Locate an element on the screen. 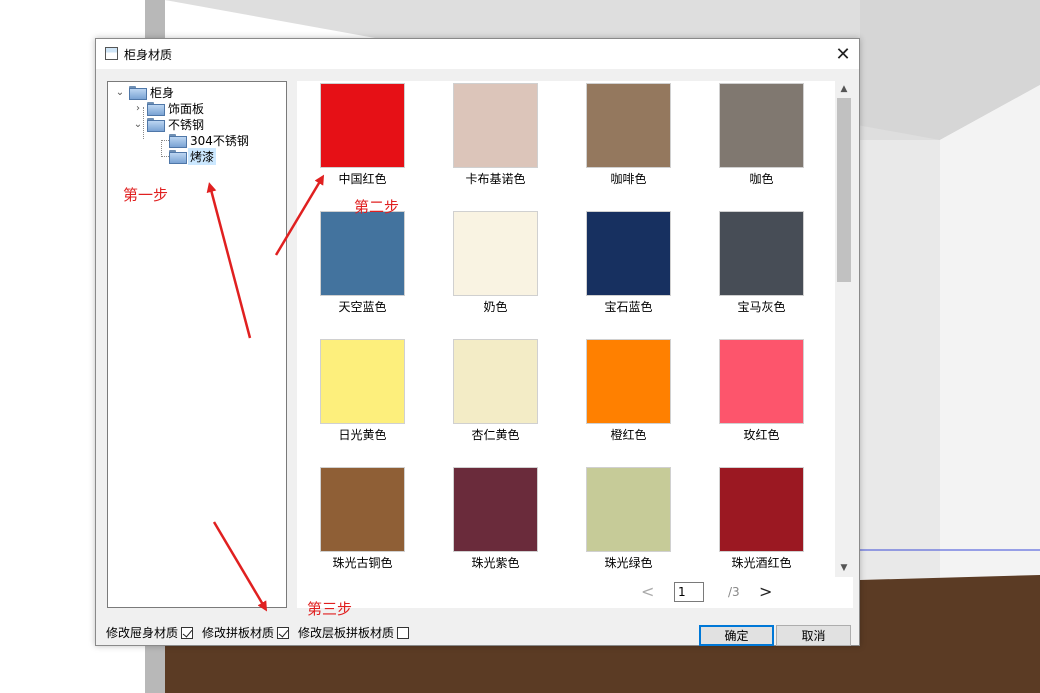 The height and width of the screenshot is (693, 1040). swatch-label: 珠光紫色 is located at coordinates (495, 563).